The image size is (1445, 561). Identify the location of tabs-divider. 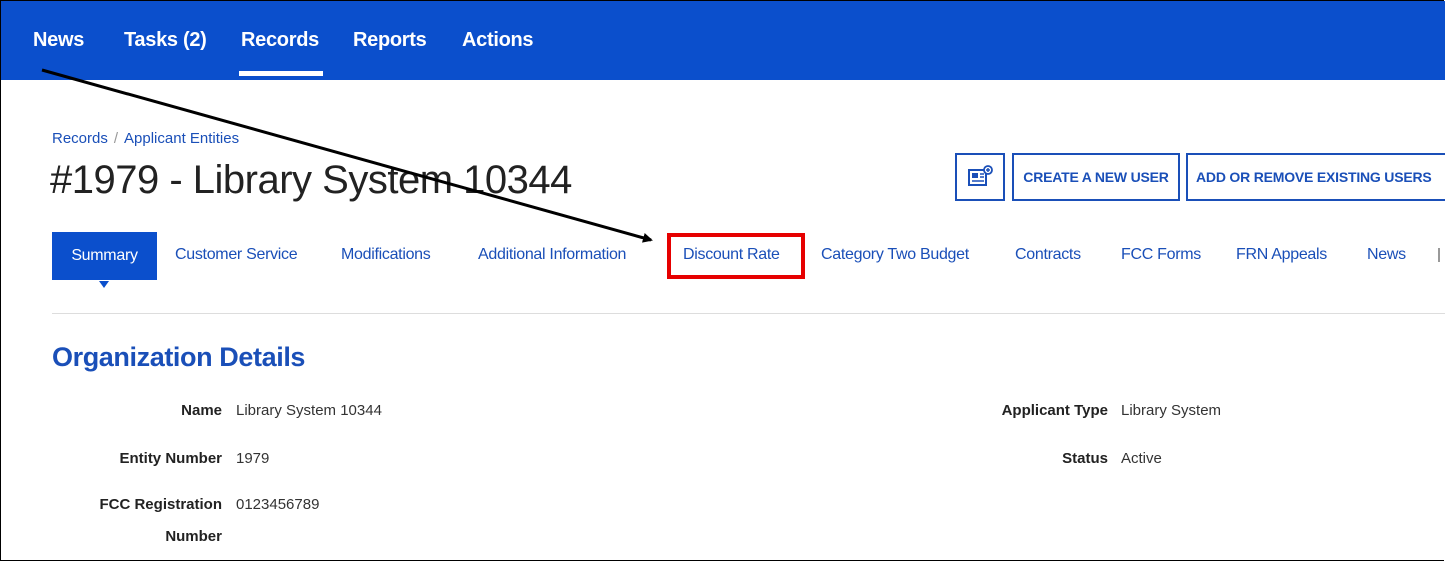
(748, 313).